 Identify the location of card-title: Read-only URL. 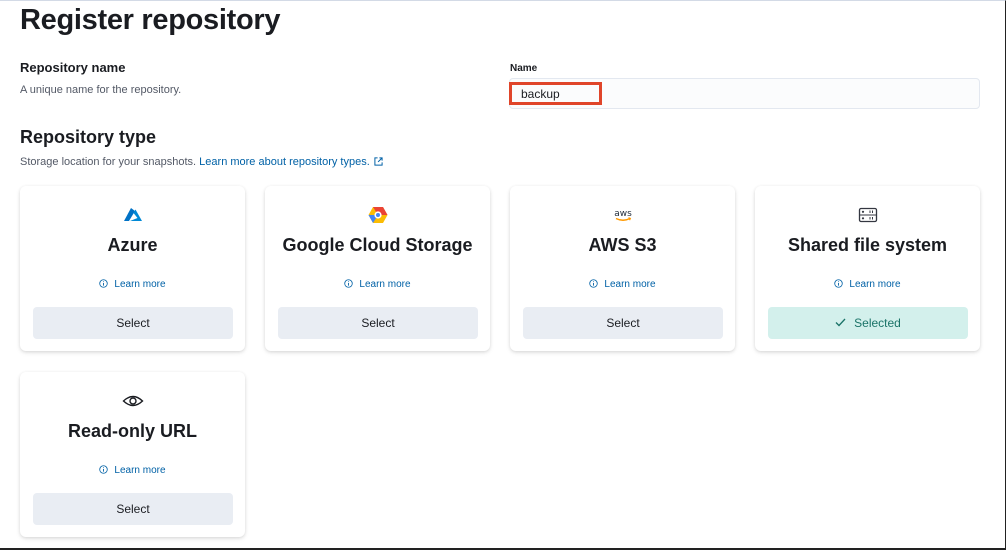
(132, 431).